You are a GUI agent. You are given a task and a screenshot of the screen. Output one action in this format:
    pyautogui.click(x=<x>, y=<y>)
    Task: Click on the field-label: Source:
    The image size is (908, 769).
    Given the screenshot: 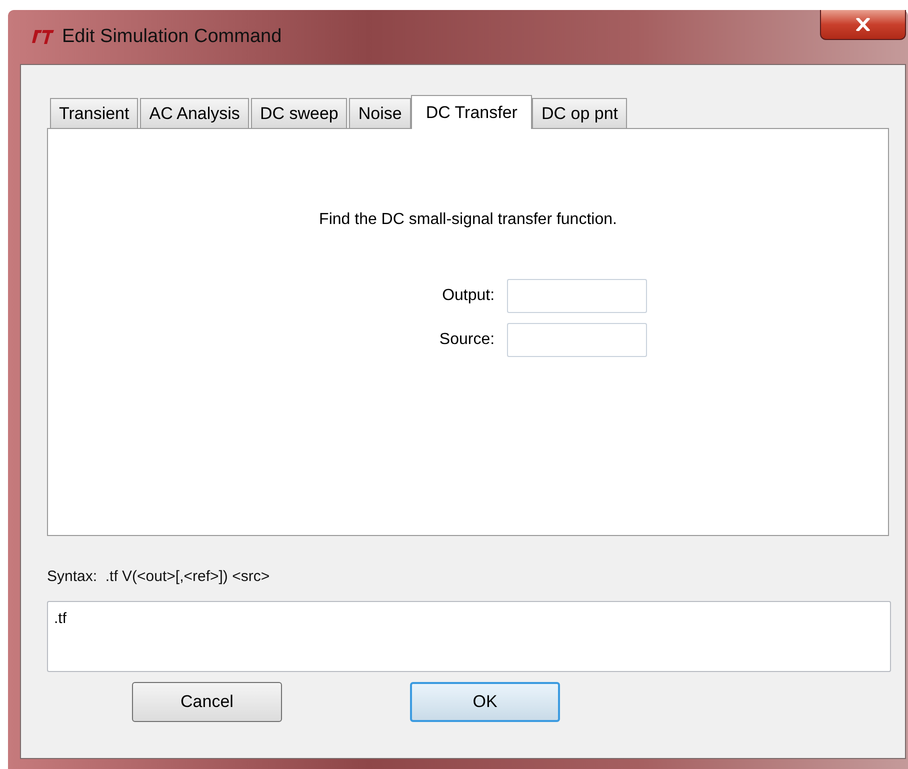 What is the action you would take?
    pyautogui.click(x=467, y=340)
    